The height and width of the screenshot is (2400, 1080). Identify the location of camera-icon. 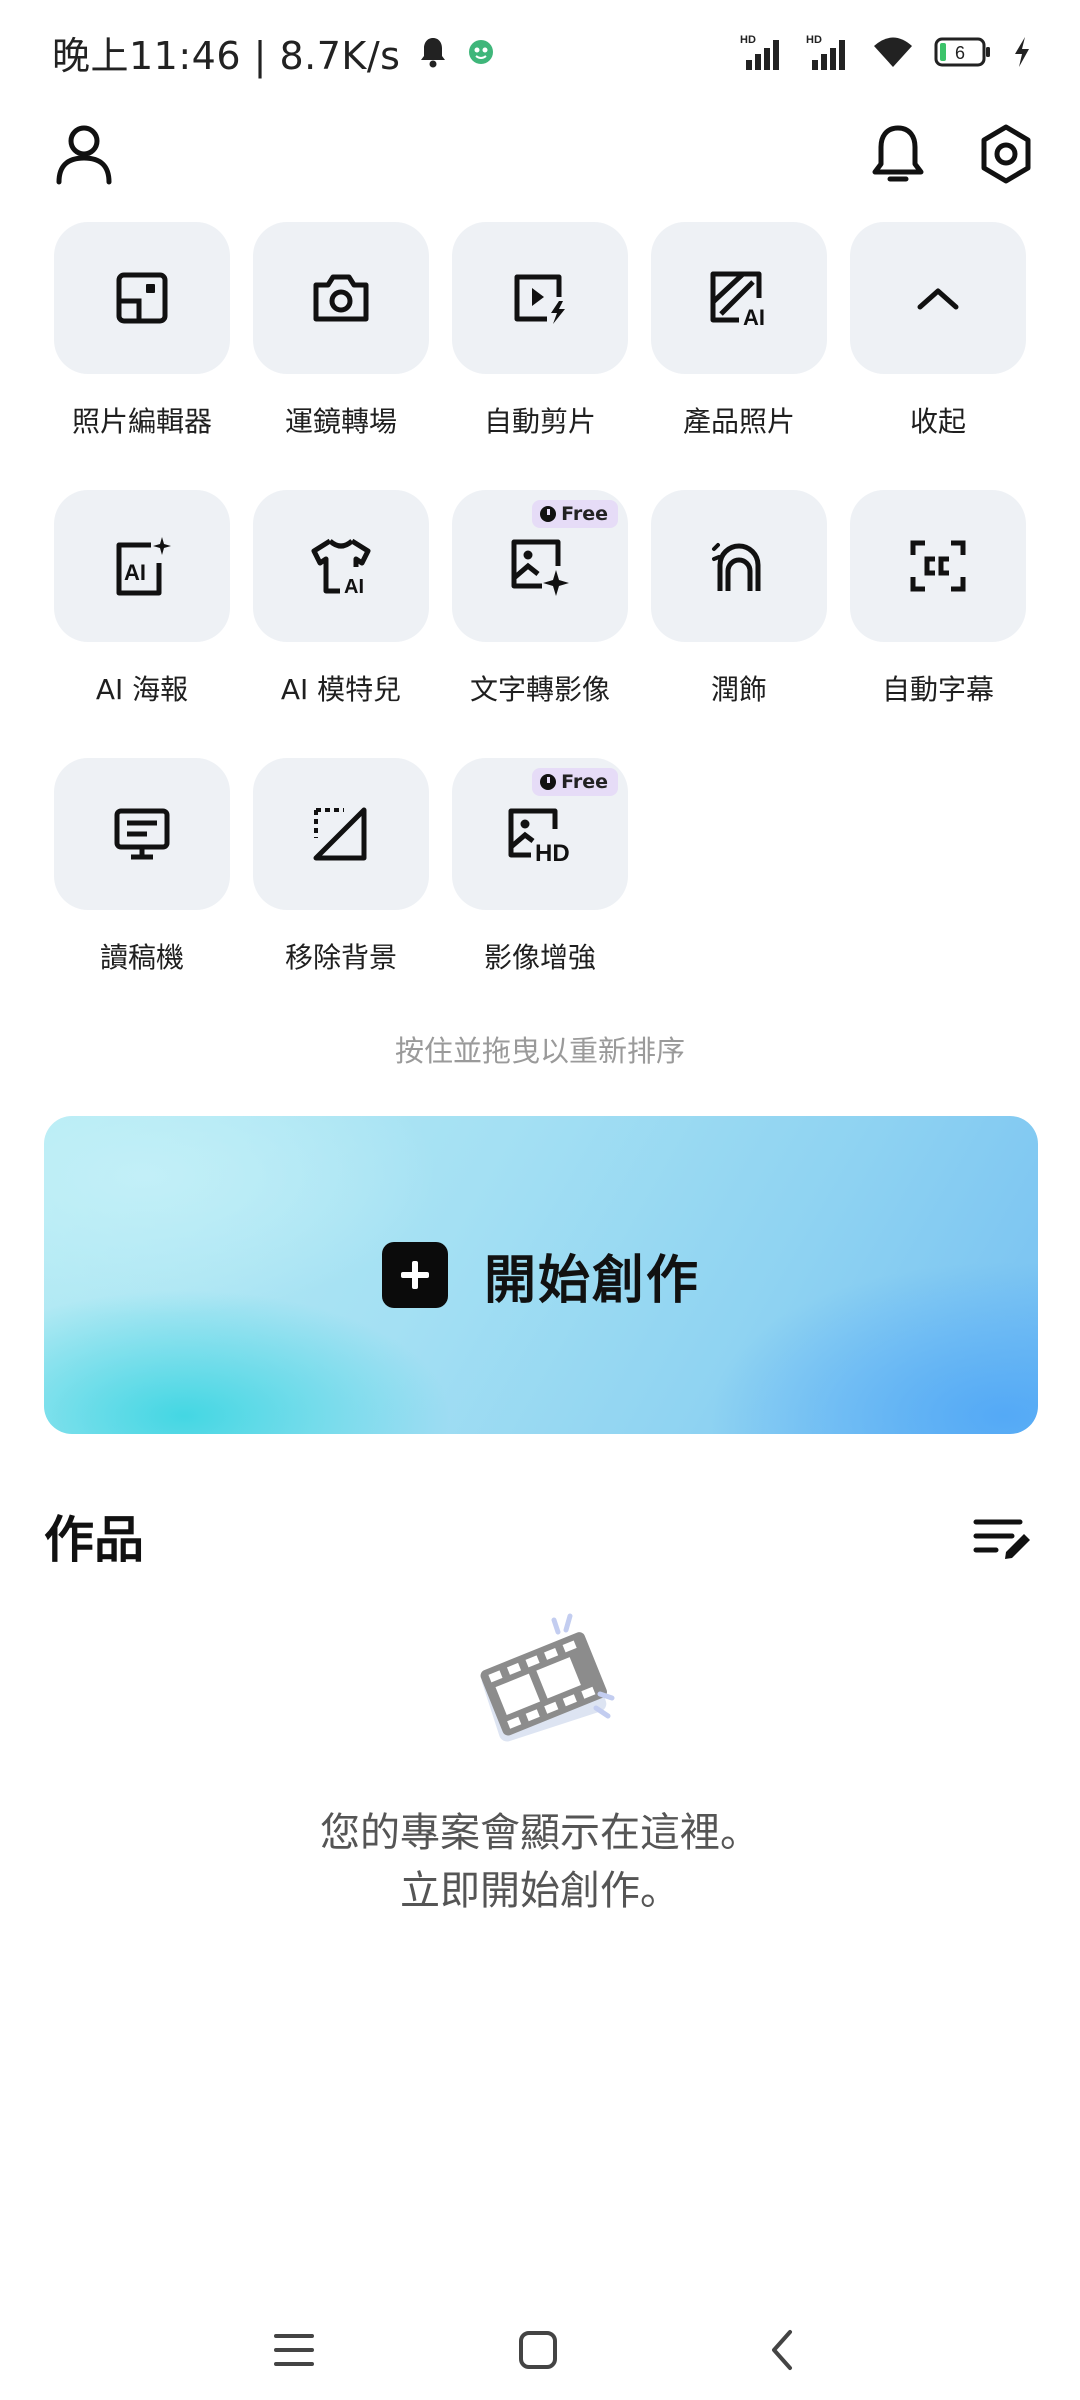
(341, 298).